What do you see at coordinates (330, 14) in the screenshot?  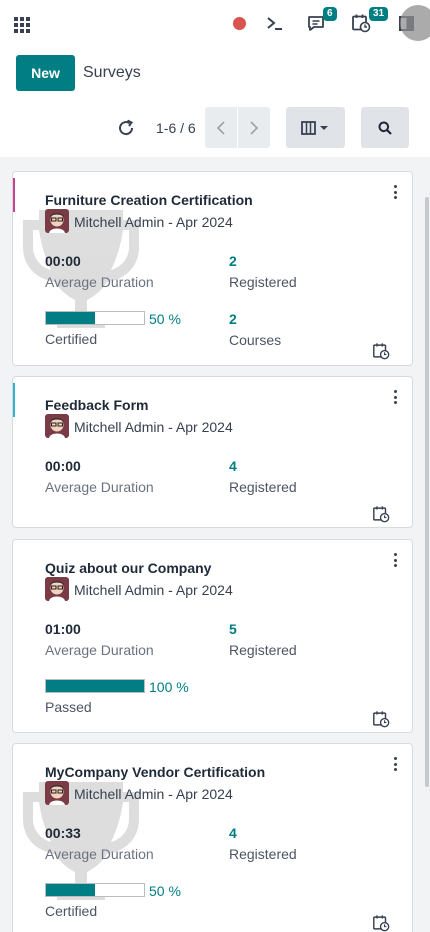 I see `chat-badge: 6` at bounding box center [330, 14].